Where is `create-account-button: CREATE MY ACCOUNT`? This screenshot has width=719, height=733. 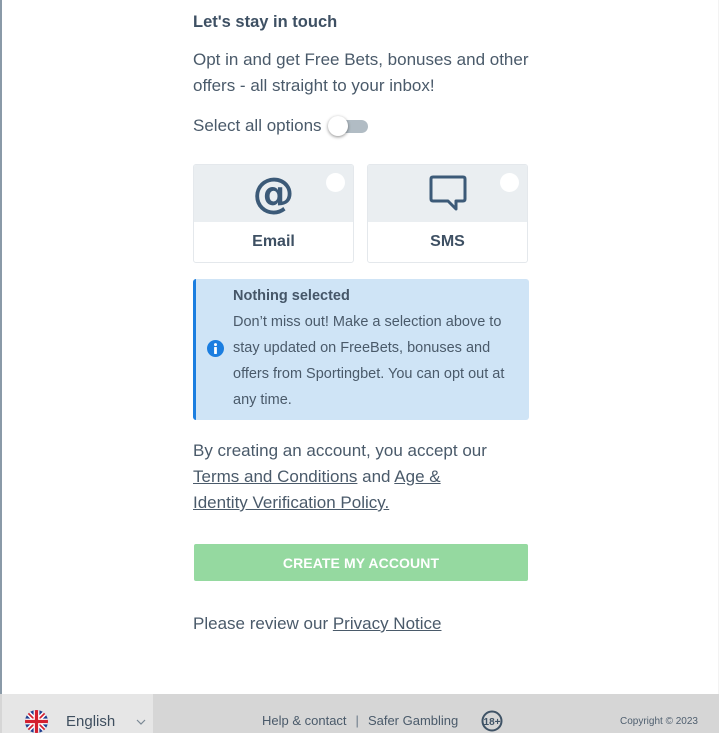 create-account-button: CREATE MY ACCOUNT is located at coordinates (361, 562).